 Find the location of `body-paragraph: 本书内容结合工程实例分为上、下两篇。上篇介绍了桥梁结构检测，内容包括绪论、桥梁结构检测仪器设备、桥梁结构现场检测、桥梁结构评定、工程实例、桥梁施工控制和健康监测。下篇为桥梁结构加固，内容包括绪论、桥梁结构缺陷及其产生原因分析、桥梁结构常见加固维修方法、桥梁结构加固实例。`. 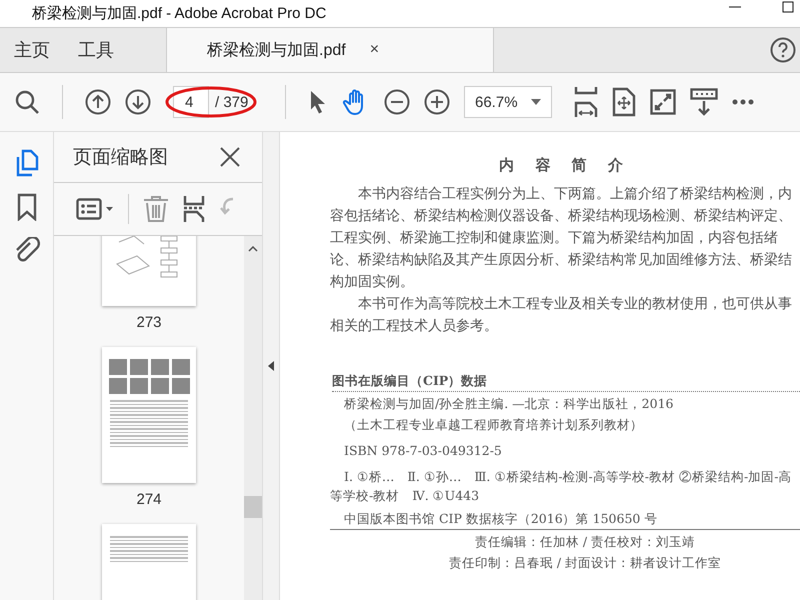

body-paragraph: 本书内容结合工程实例分为上、下两篇。上篇介绍了桥梁结构检测，内容包括绪论、桥梁结构检测仪器设备、桥梁结构现场检测、桥梁结构评定、工程实例、桥梁施工控制和健康监测。下篇为桥梁结构加固，内容包括绪论、桥梁结构缺陷及其产生原因分析、桥梁结构常见加固维修方法、桥梁结构加固实例。 is located at coordinates (561, 238).